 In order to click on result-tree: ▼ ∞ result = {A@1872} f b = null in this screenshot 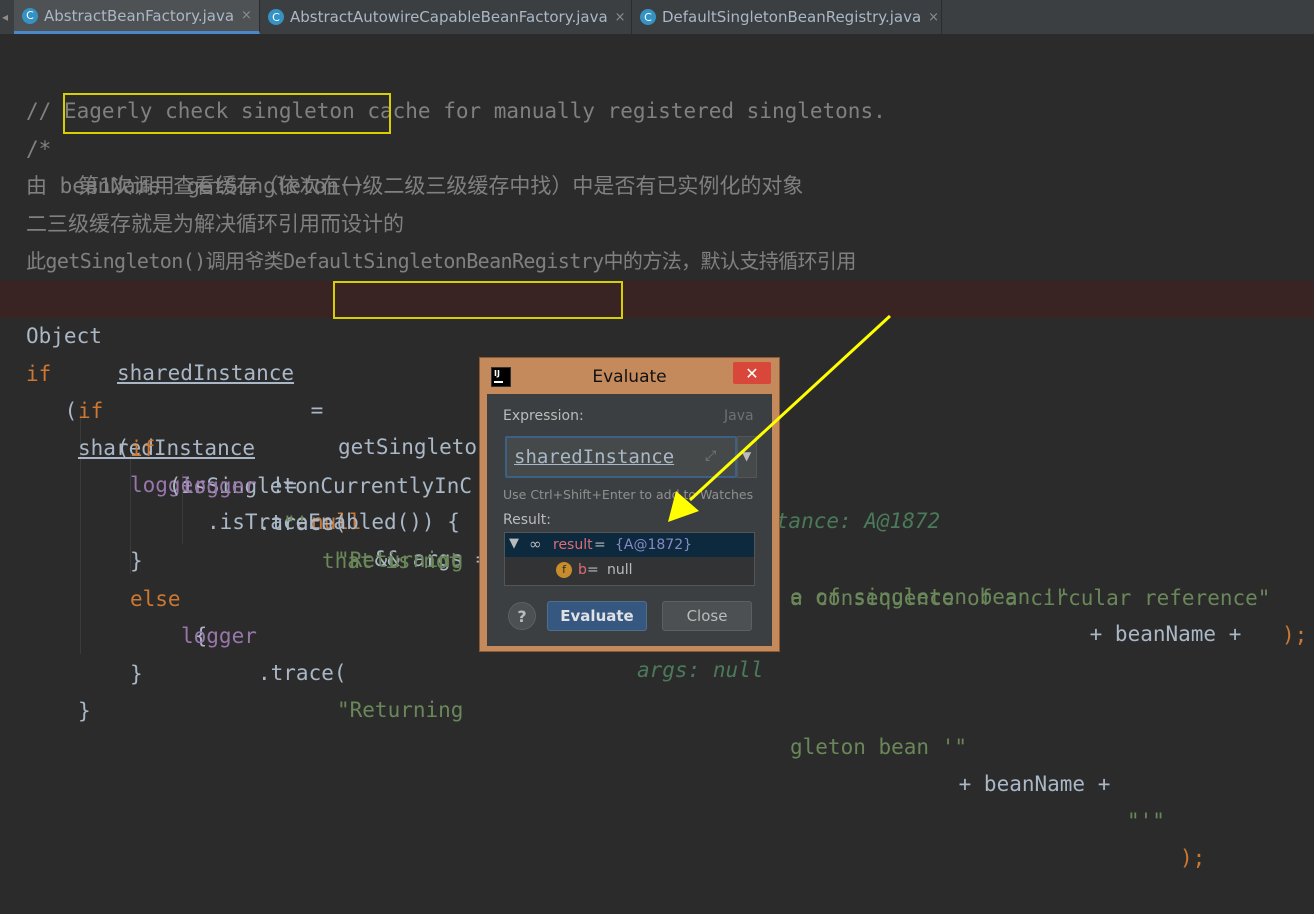, I will do `click(629, 559)`.